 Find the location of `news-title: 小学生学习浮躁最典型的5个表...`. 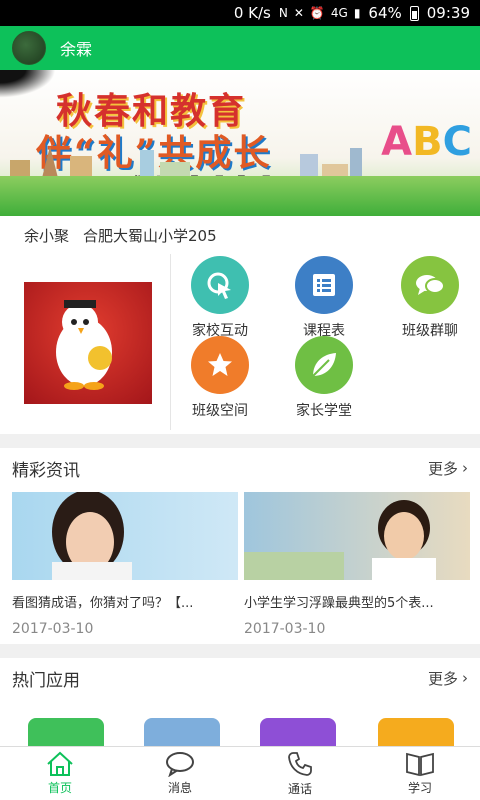

news-title: 小学生学习浮躁最典型的5个表... is located at coordinates (339, 603).